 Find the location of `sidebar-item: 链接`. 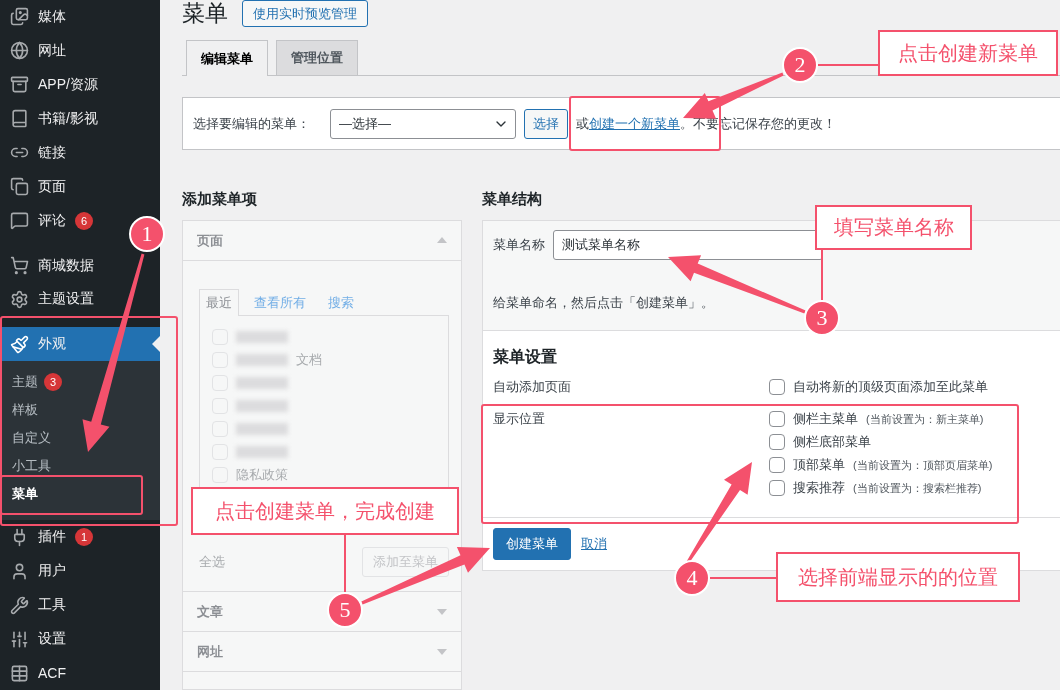

sidebar-item: 链接 is located at coordinates (37, 152).